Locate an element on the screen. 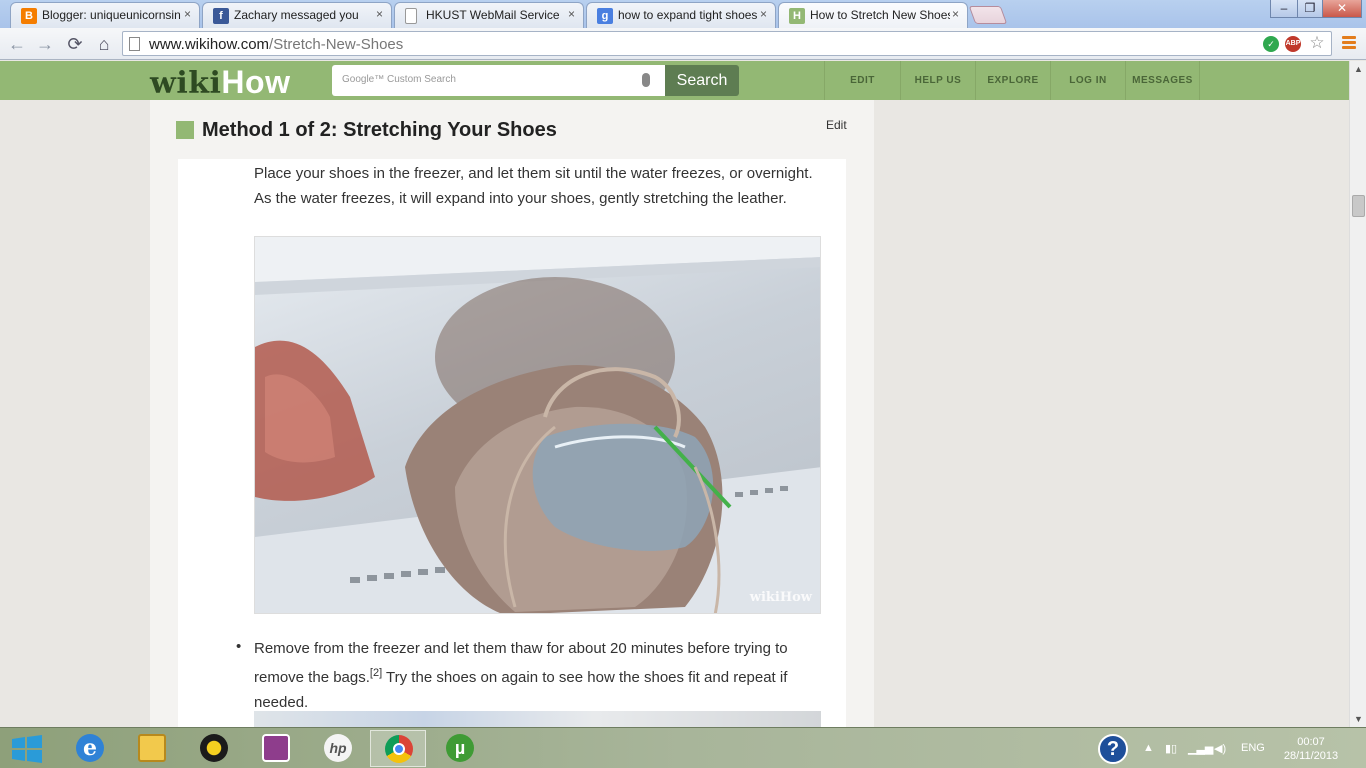 The height and width of the screenshot is (768, 1366). network-icon: ▮▯ is located at coordinates (1171, 748).